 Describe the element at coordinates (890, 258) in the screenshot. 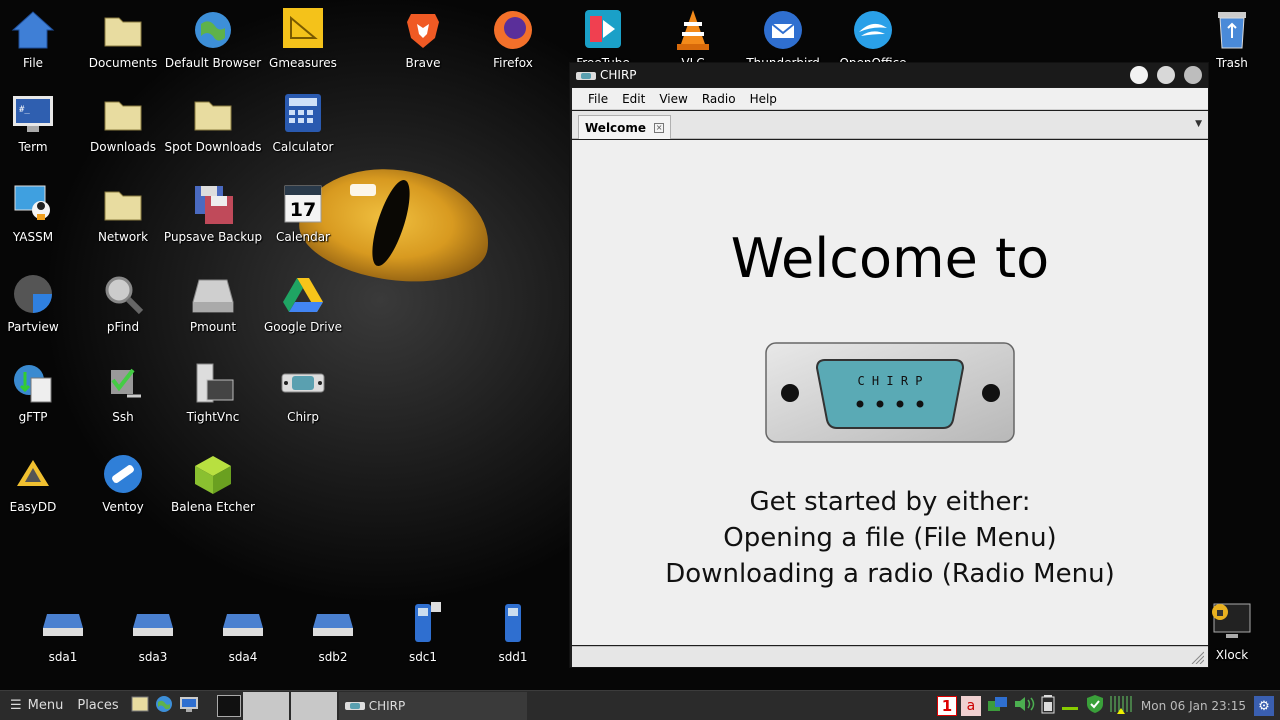

I see `welcome-heading: Welcome to` at that location.